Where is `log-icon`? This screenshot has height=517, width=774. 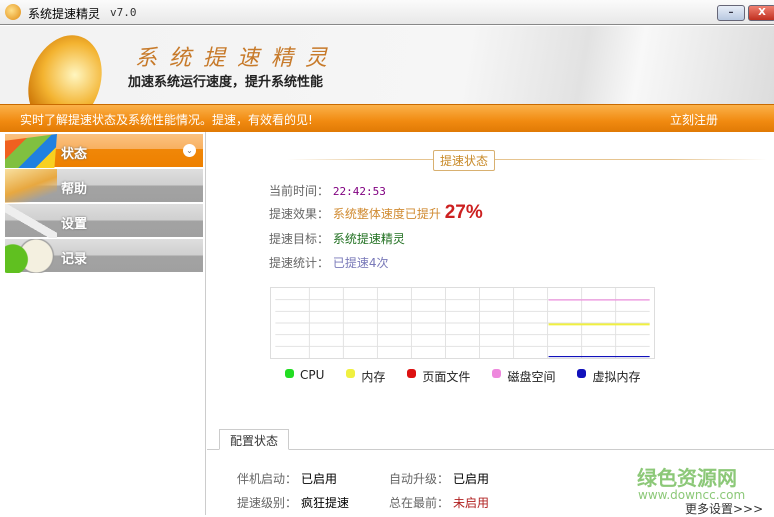
log-icon is located at coordinates (31, 256).